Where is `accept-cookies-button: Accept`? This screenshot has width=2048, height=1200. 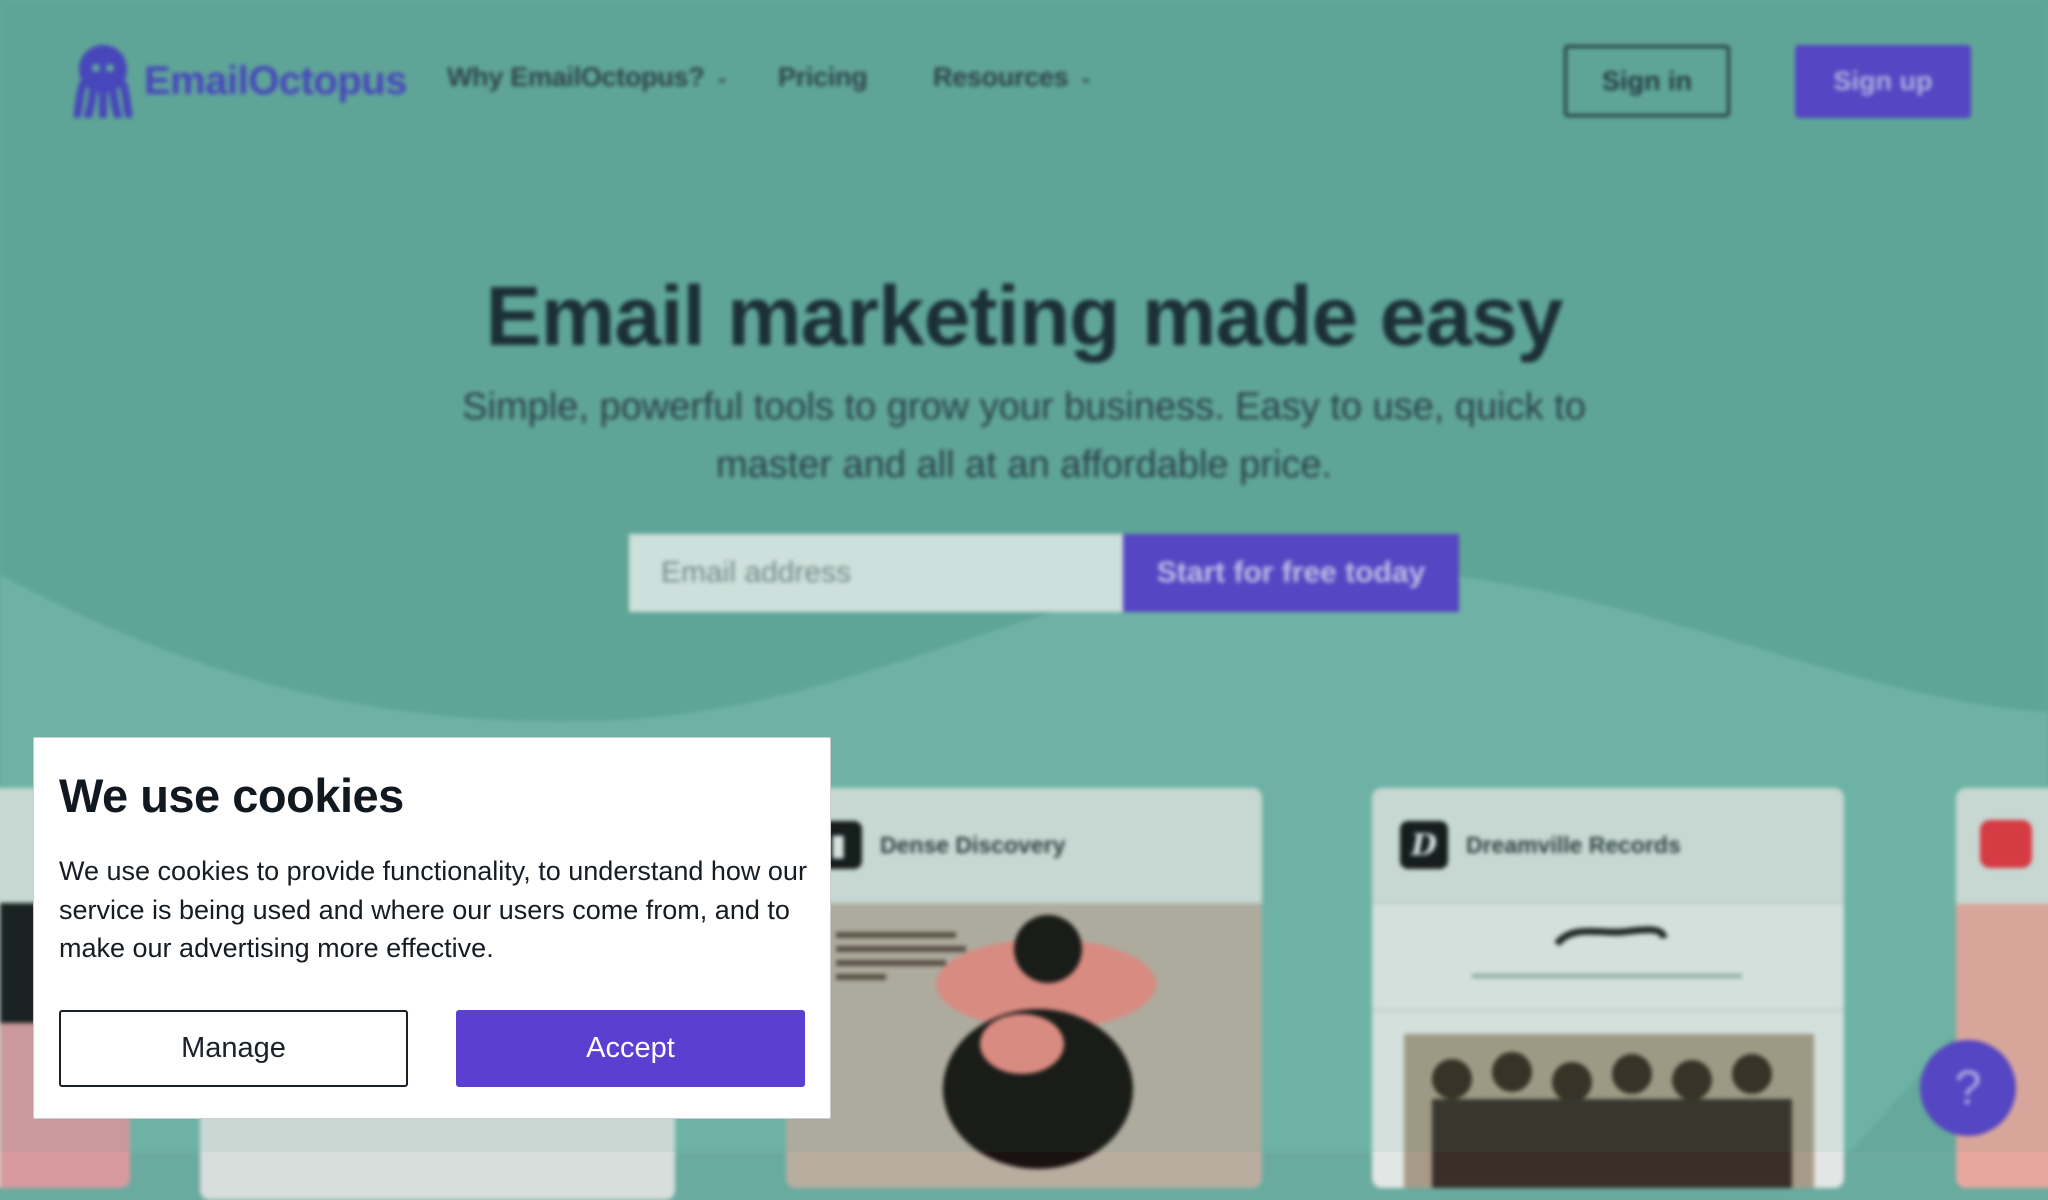
accept-cookies-button: Accept is located at coordinates (630, 1048).